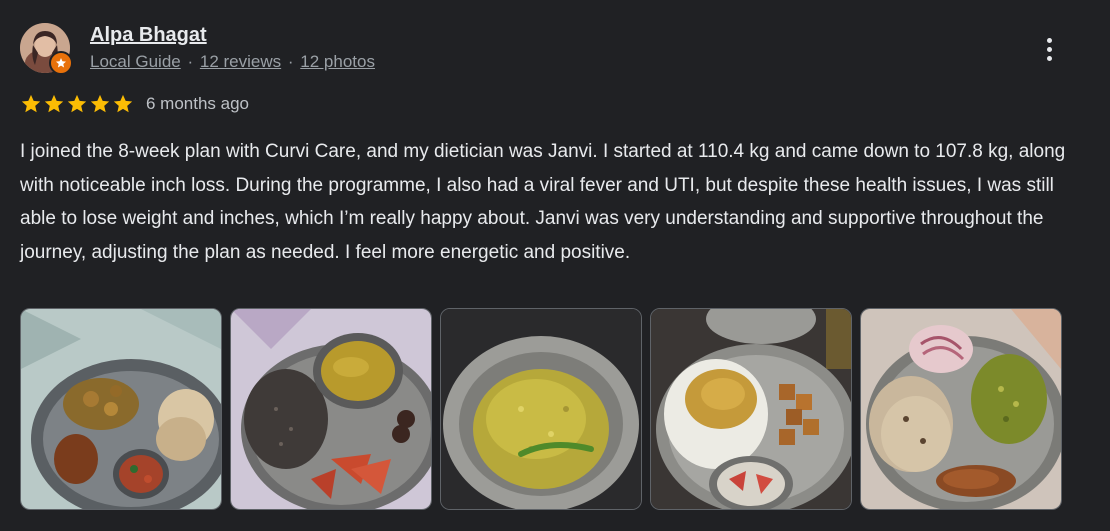 The image size is (1110, 531). I want to click on rating-row: 6 months ago, so click(134, 104).